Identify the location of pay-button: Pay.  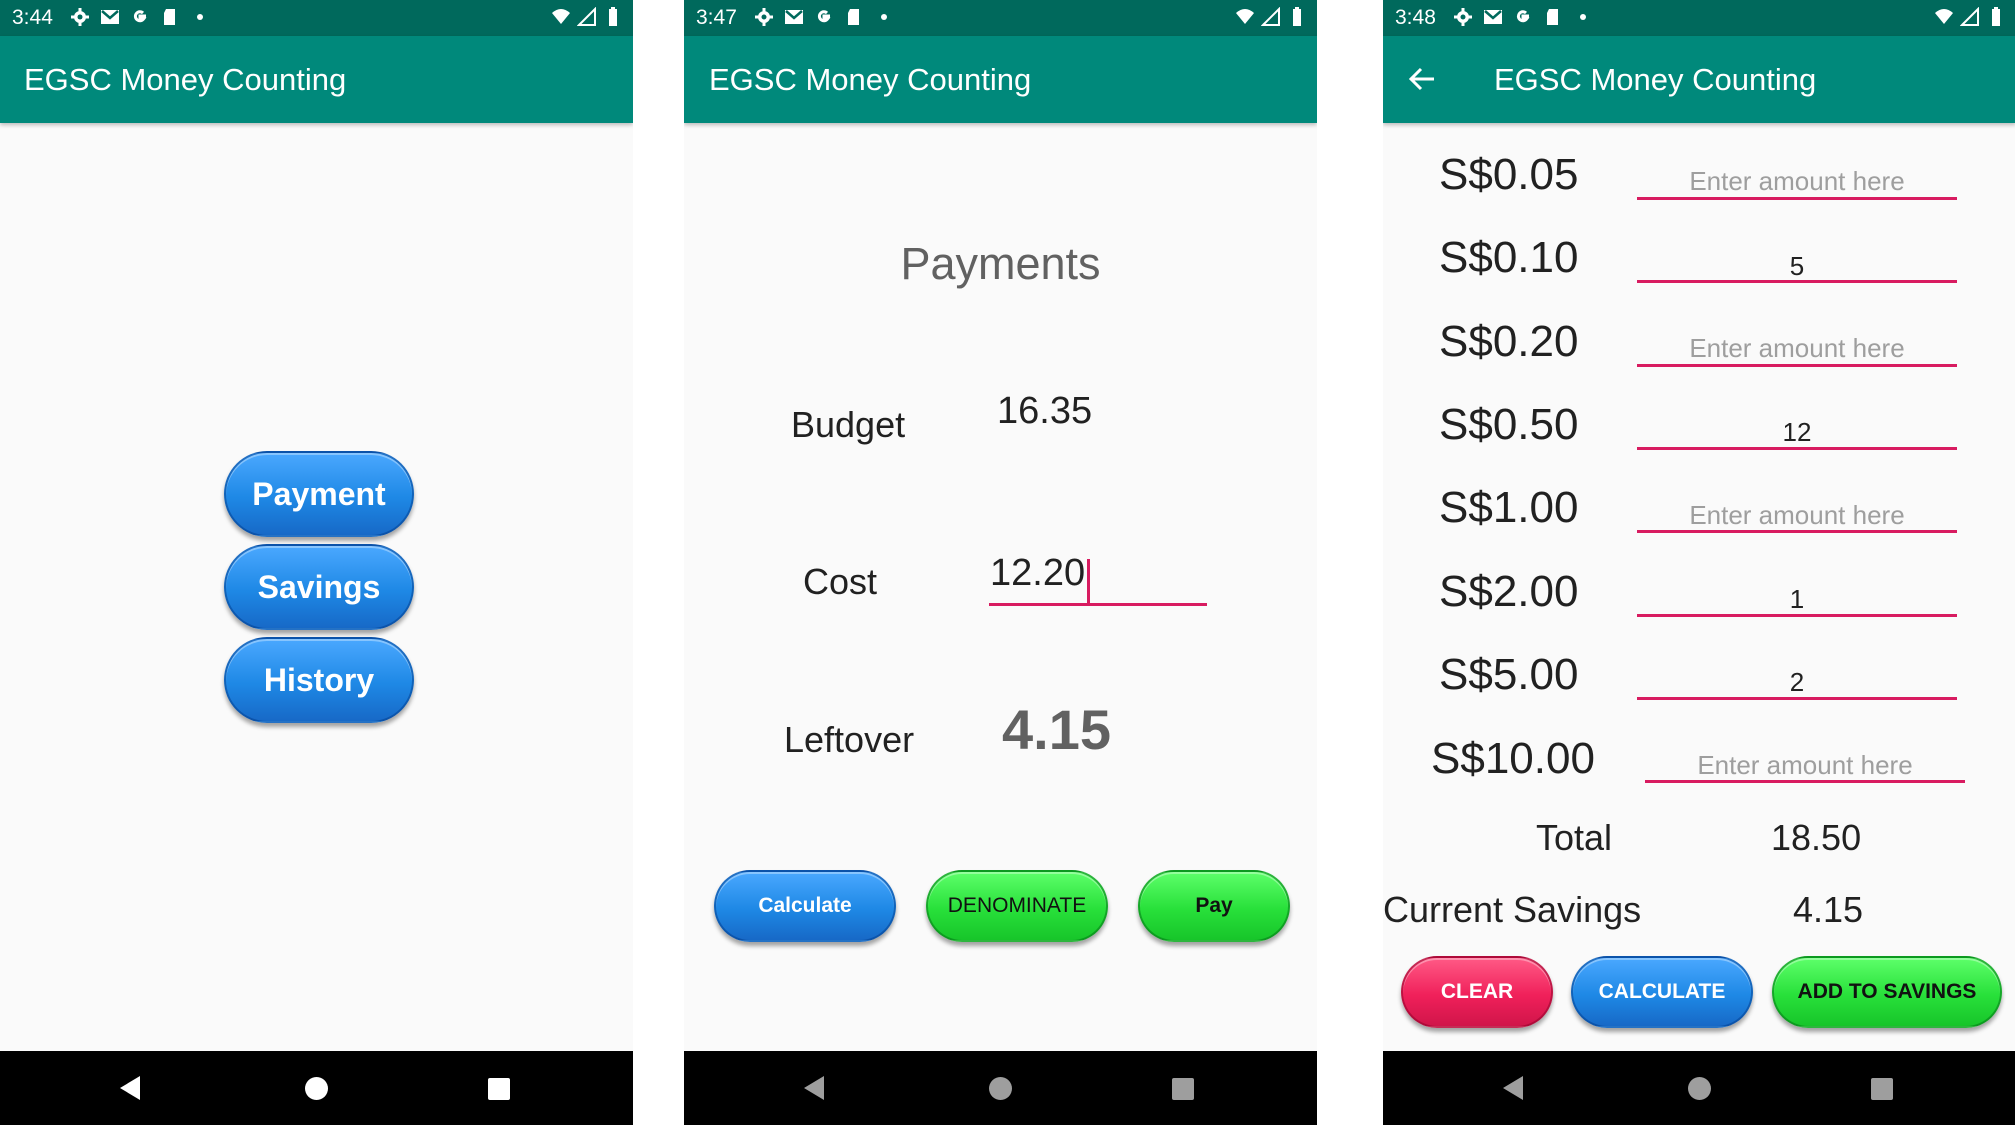
(1214, 906).